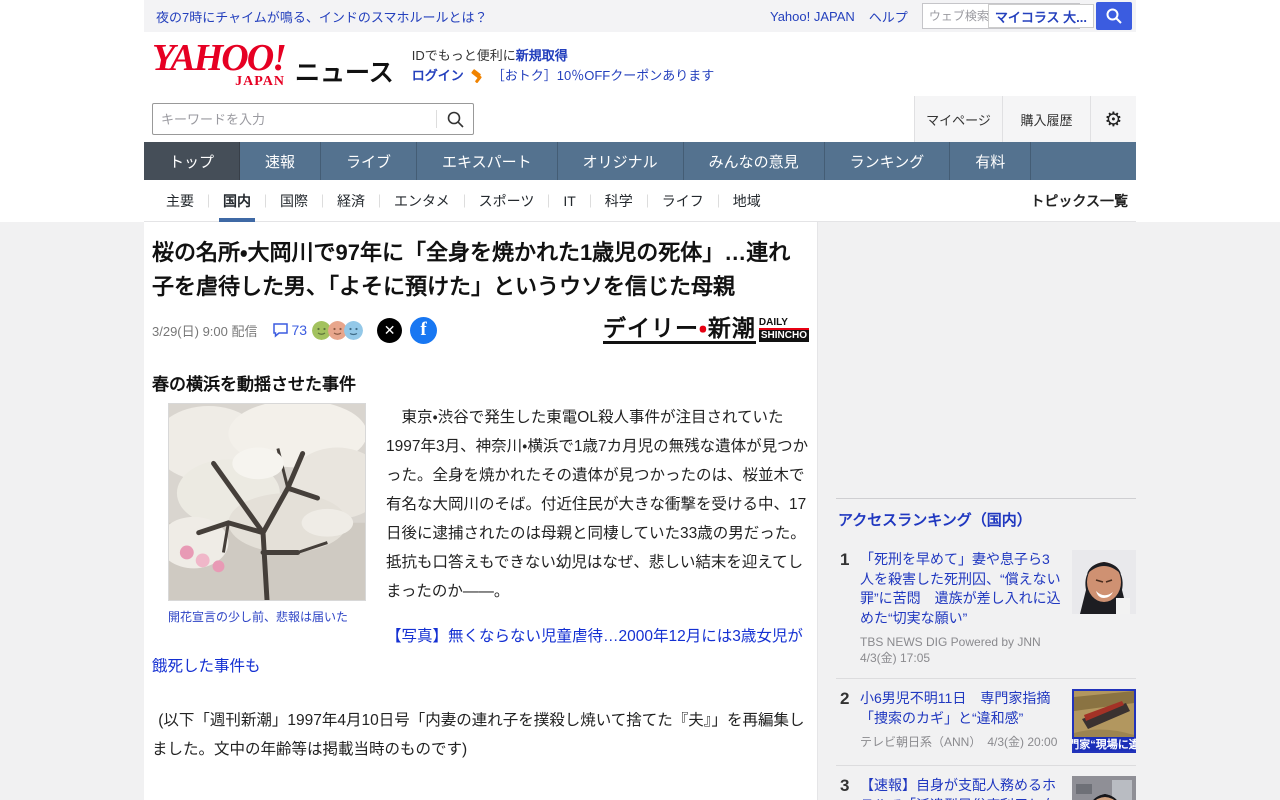 The image size is (1280, 800). What do you see at coordinates (258, 617) in the screenshot?
I see `figure-caption: 開花宣言の少し前、悲報は届いた` at bounding box center [258, 617].